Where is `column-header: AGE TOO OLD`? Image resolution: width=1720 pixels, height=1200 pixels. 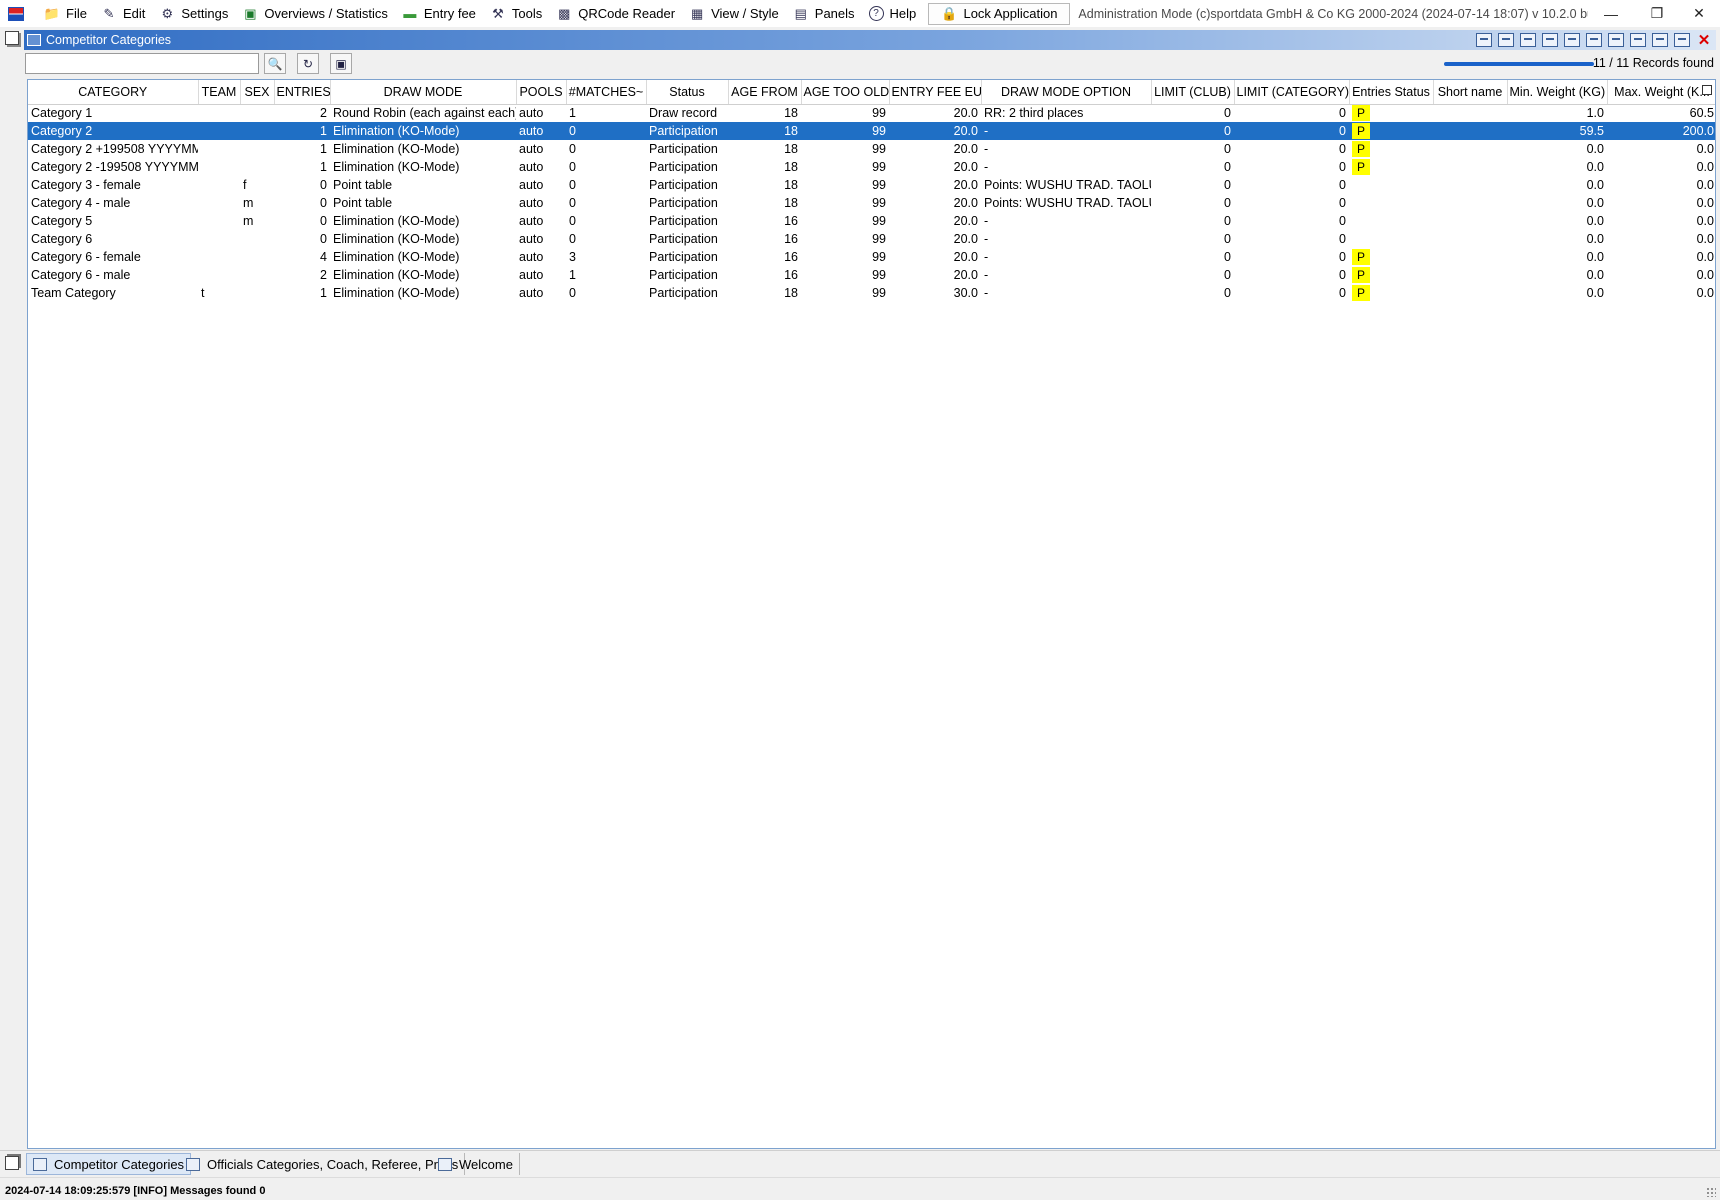
column-header: AGE TOO OLD is located at coordinates (845, 92).